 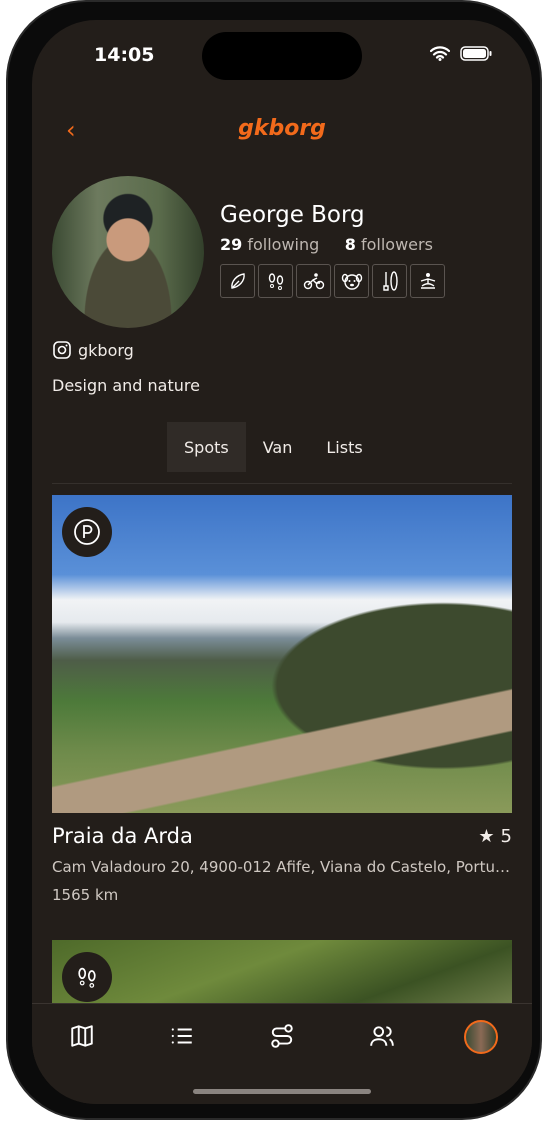 I want to click on status-icons, so click(x=461, y=53).